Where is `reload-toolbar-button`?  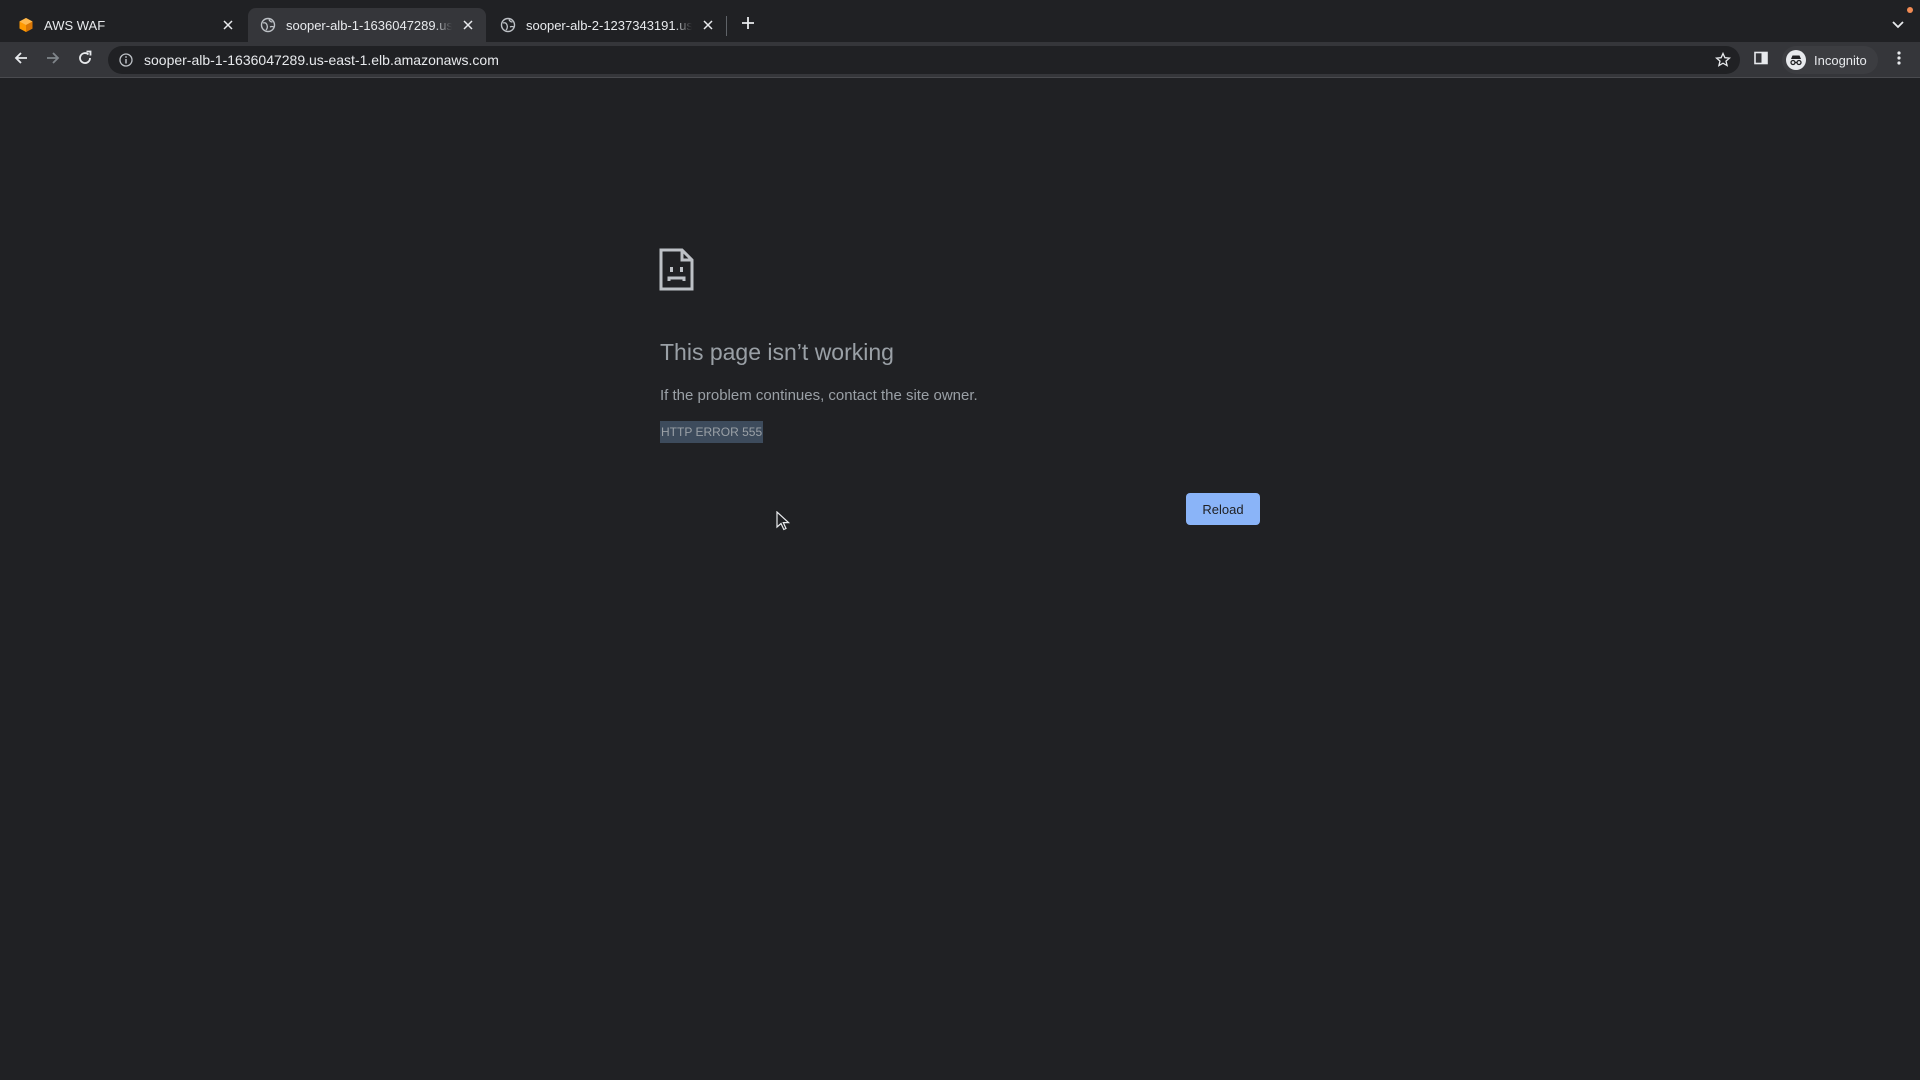 reload-toolbar-button is located at coordinates (85, 60).